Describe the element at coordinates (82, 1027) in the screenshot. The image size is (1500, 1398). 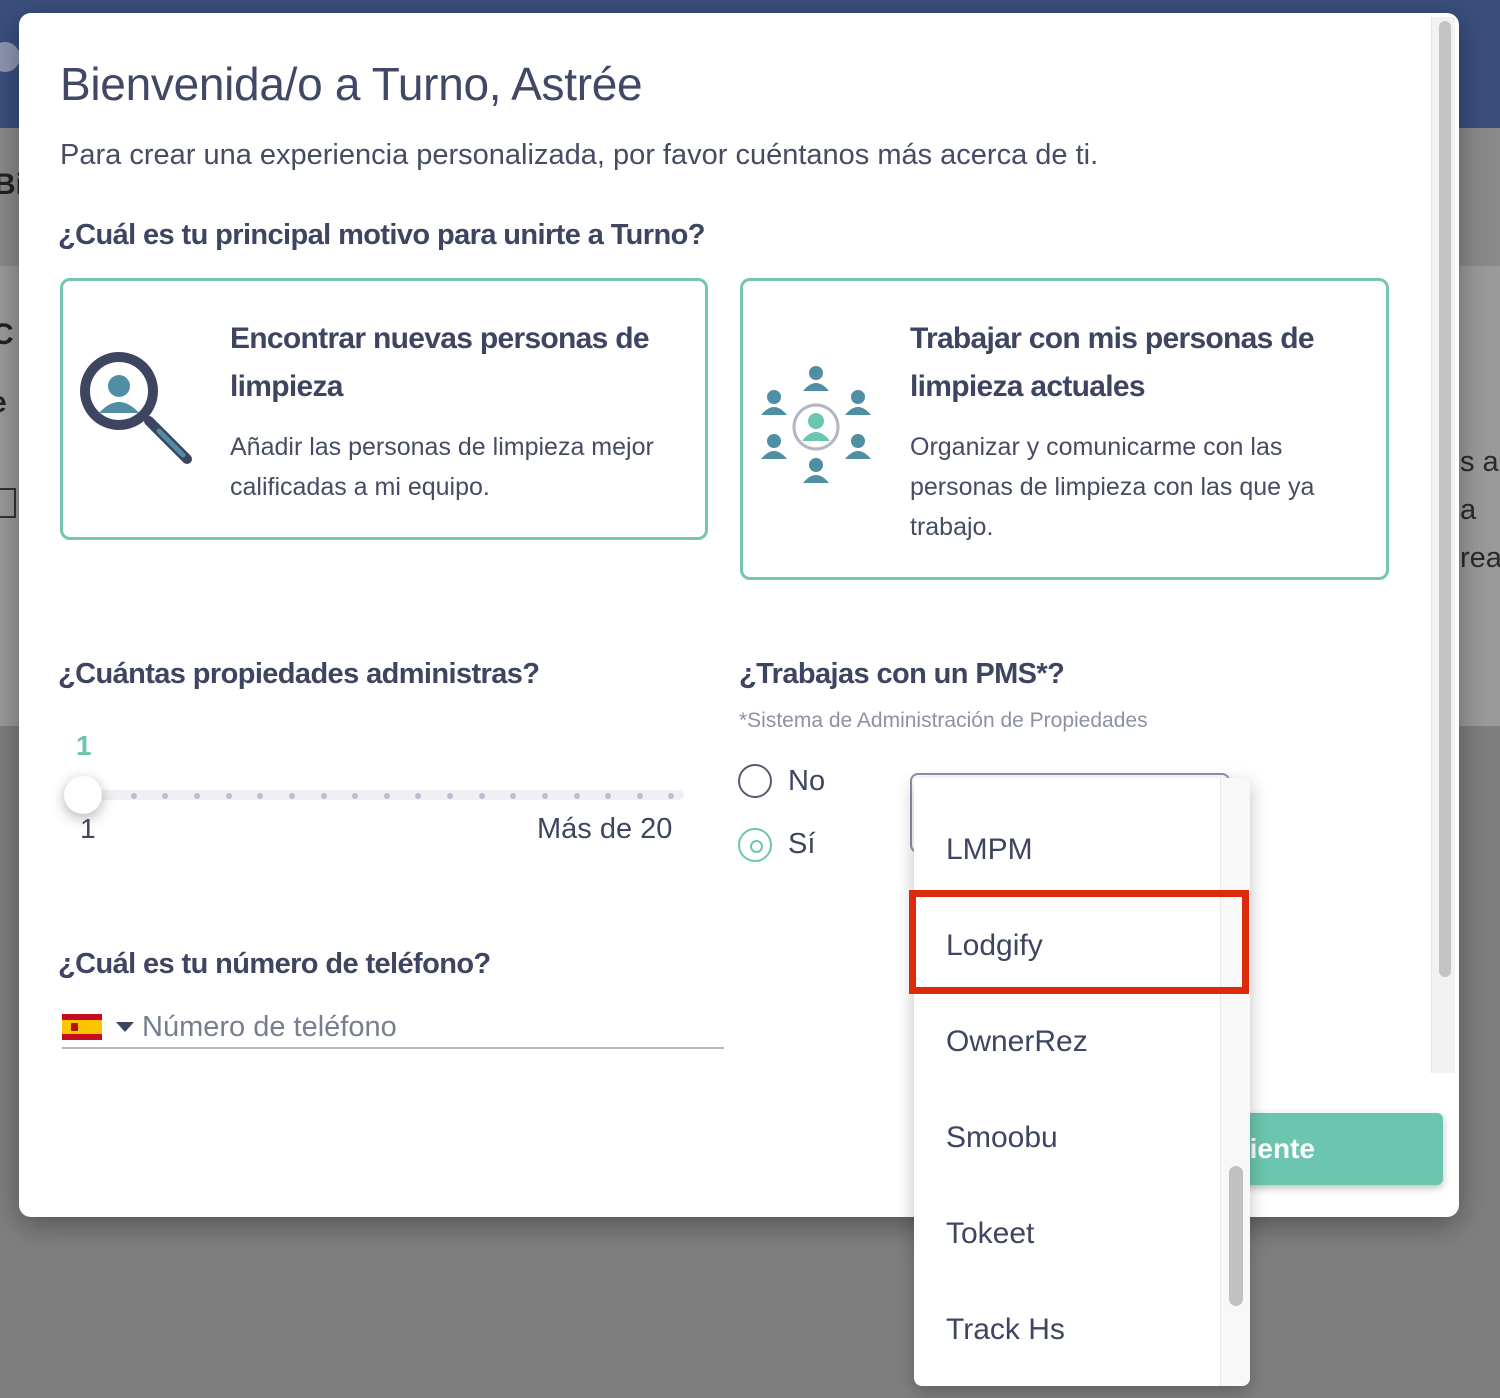
I see `spain-flag-icon` at that location.